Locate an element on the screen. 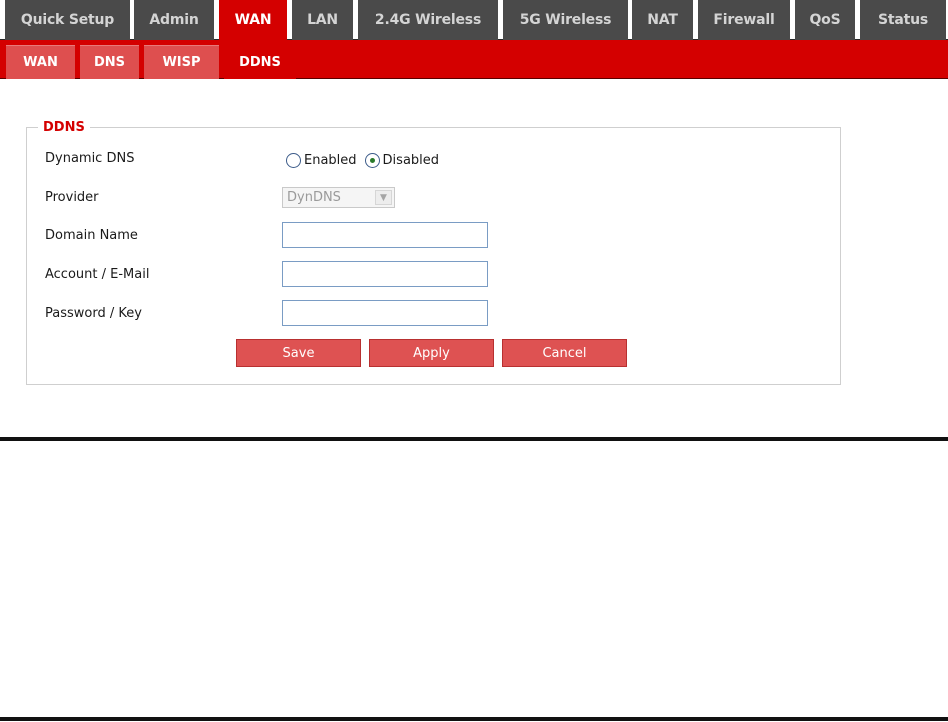  dynamic-dns-label: Dynamic DNS is located at coordinates (90, 158).